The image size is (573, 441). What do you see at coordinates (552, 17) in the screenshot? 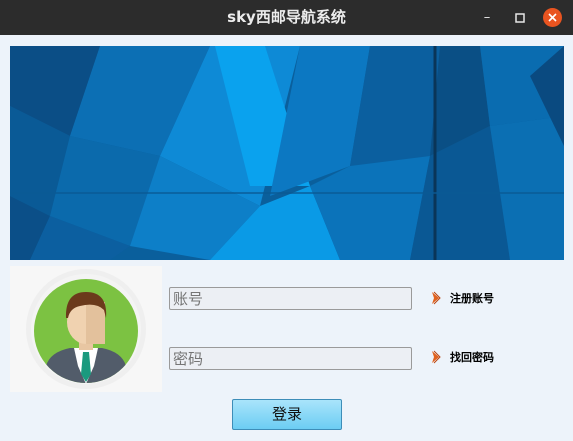
I see `close-icon` at bounding box center [552, 17].